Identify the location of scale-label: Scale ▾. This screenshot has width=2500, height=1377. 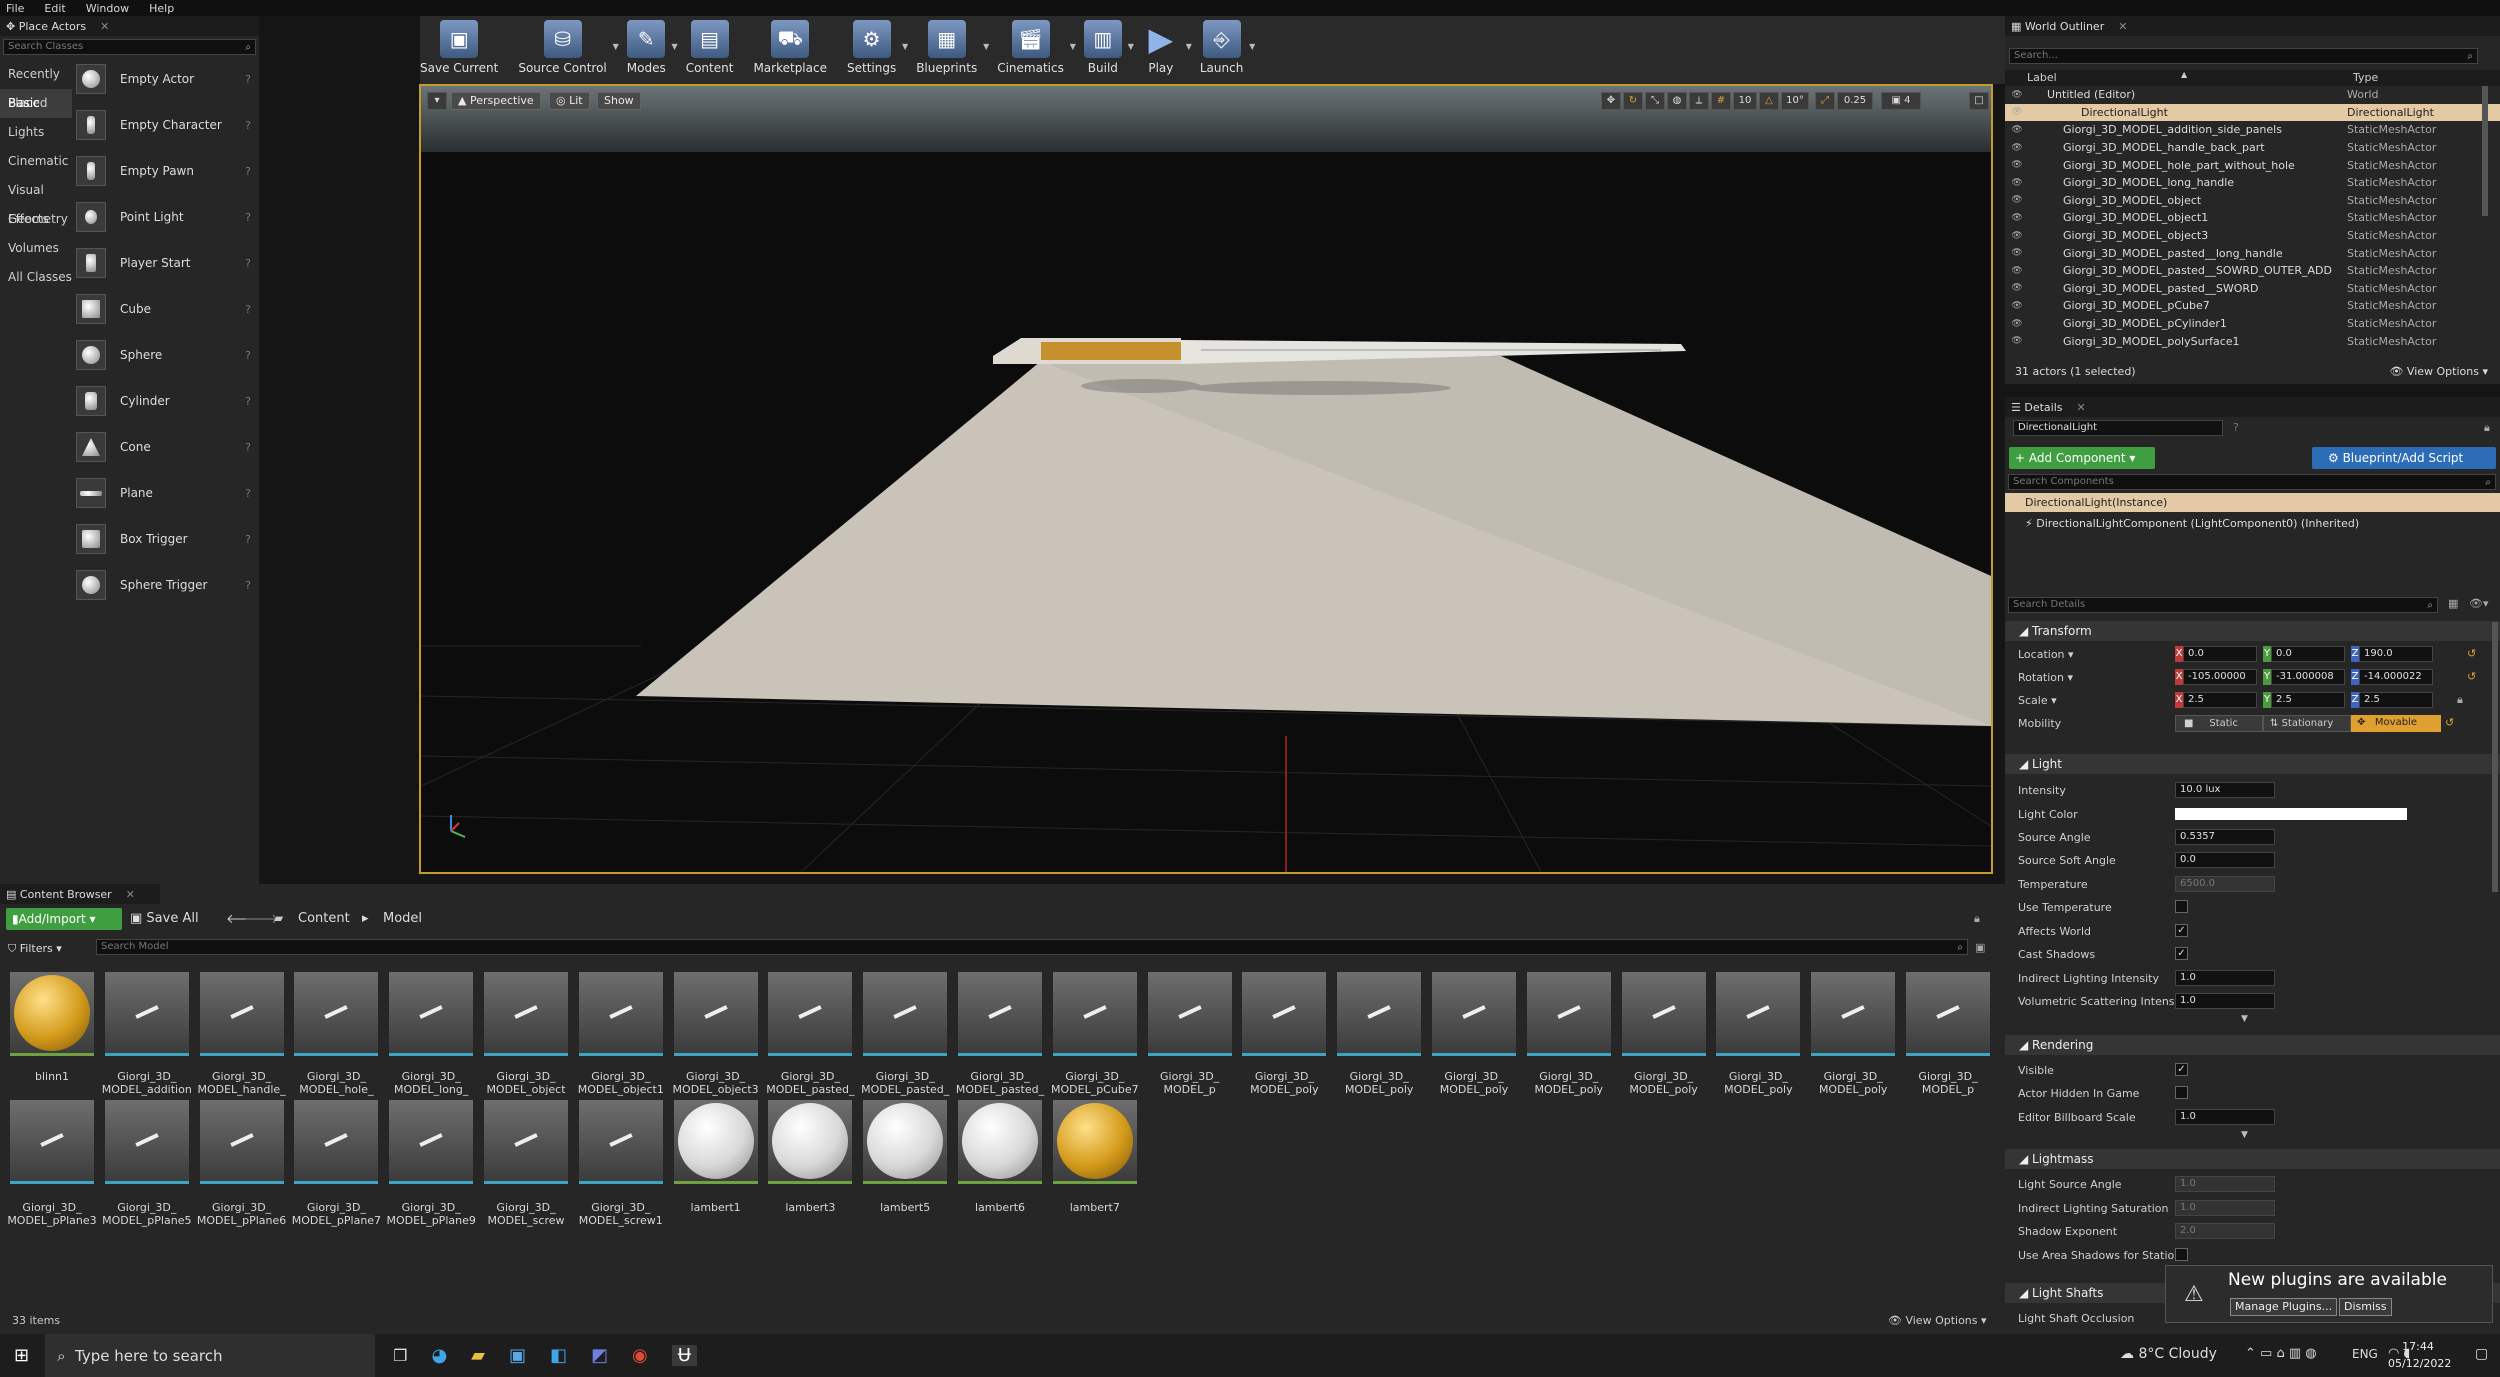
(2037, 700).